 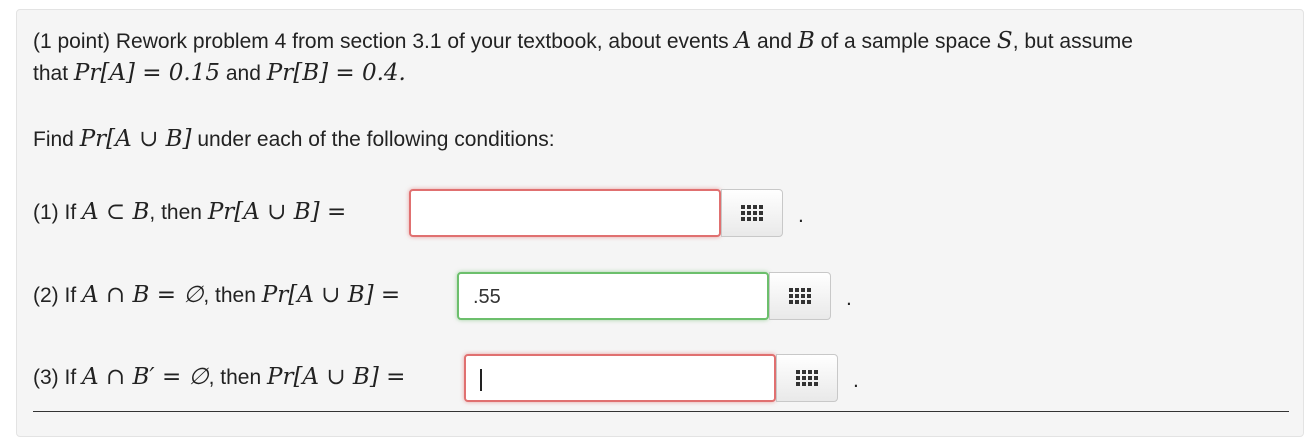 I want to click on part-2-label: (2) If, so click(x=55, y=295).